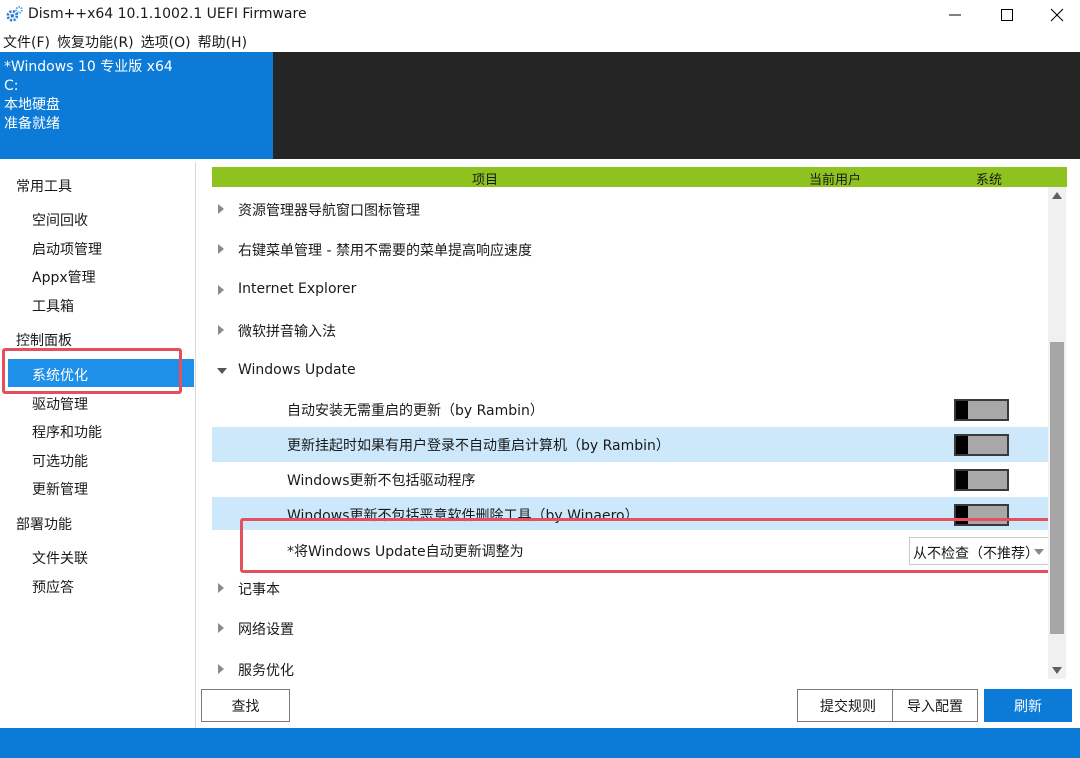  What do you see at coordinates (245, 705) in the screenshot?
I see `find-button: 查找` at bounding box center [245, 705].